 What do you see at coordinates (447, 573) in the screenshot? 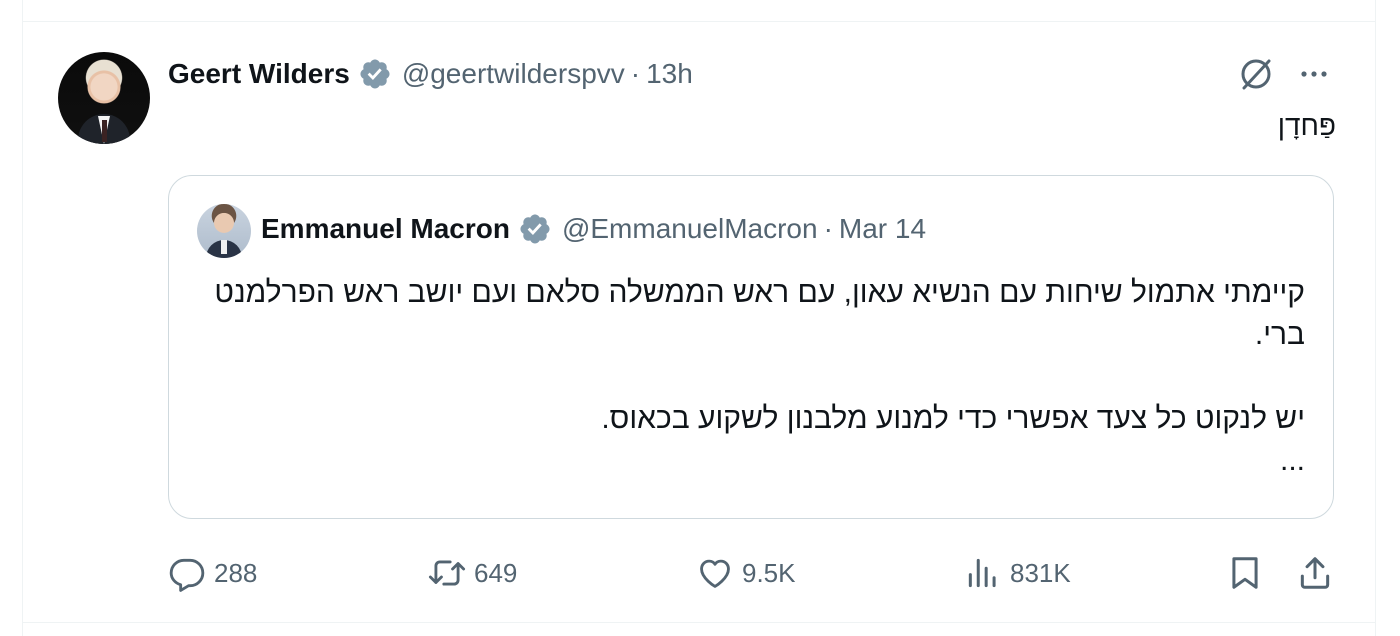
I see `retweet-icon` at bounding box center [447, 573].